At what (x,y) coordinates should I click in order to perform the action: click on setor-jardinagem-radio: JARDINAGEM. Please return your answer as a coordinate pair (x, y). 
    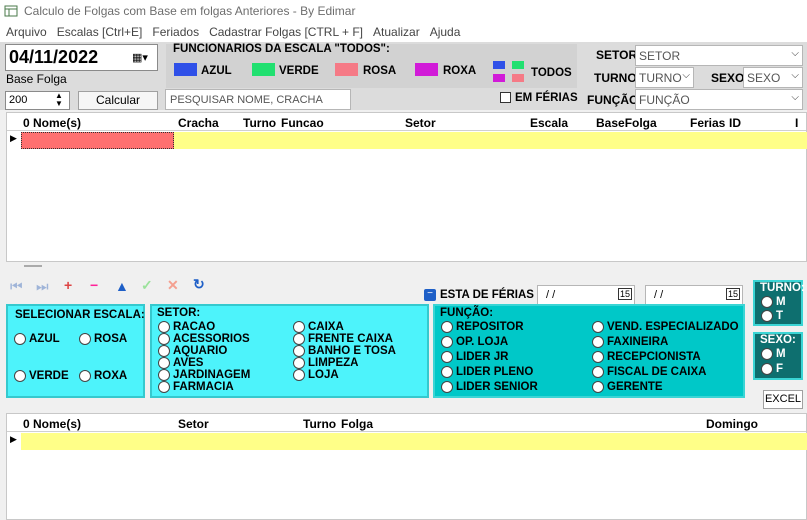
    Looking at the image, I should click on (204, 375).